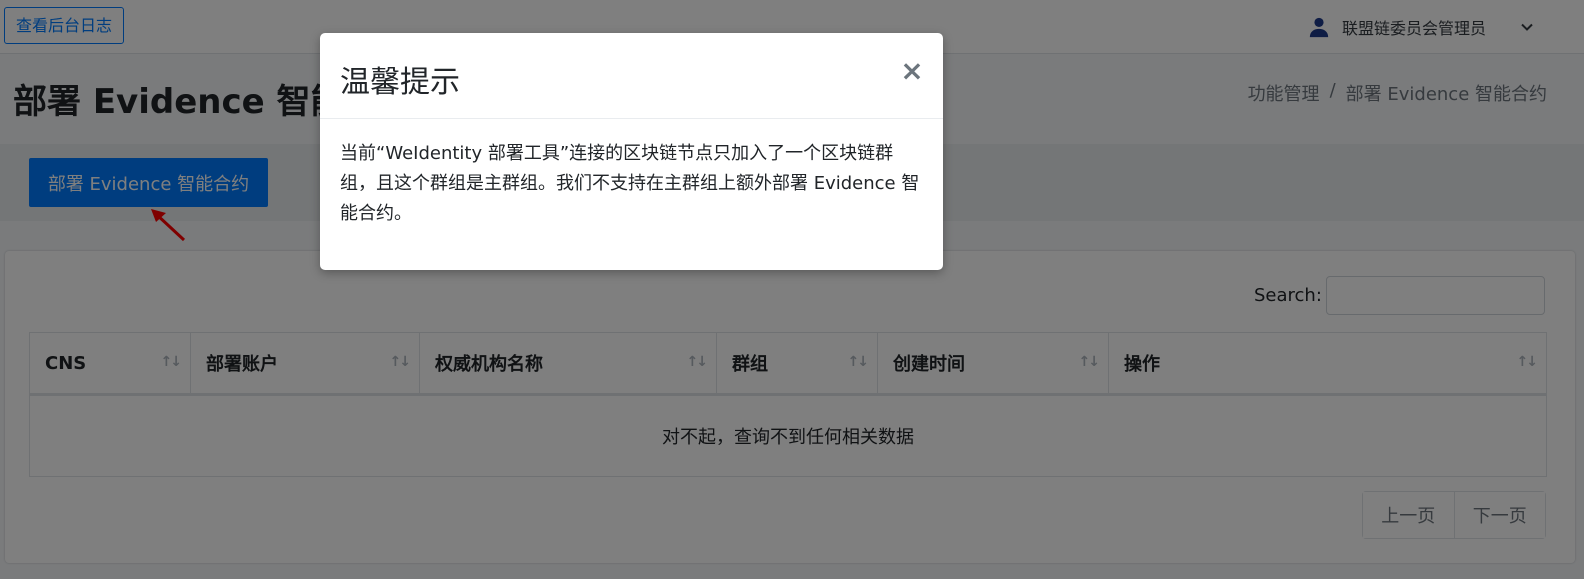  What do you see at coordinates (912, 71) in the screenshot?
I see `close-icon: ×` at bounding box center [912, 71].